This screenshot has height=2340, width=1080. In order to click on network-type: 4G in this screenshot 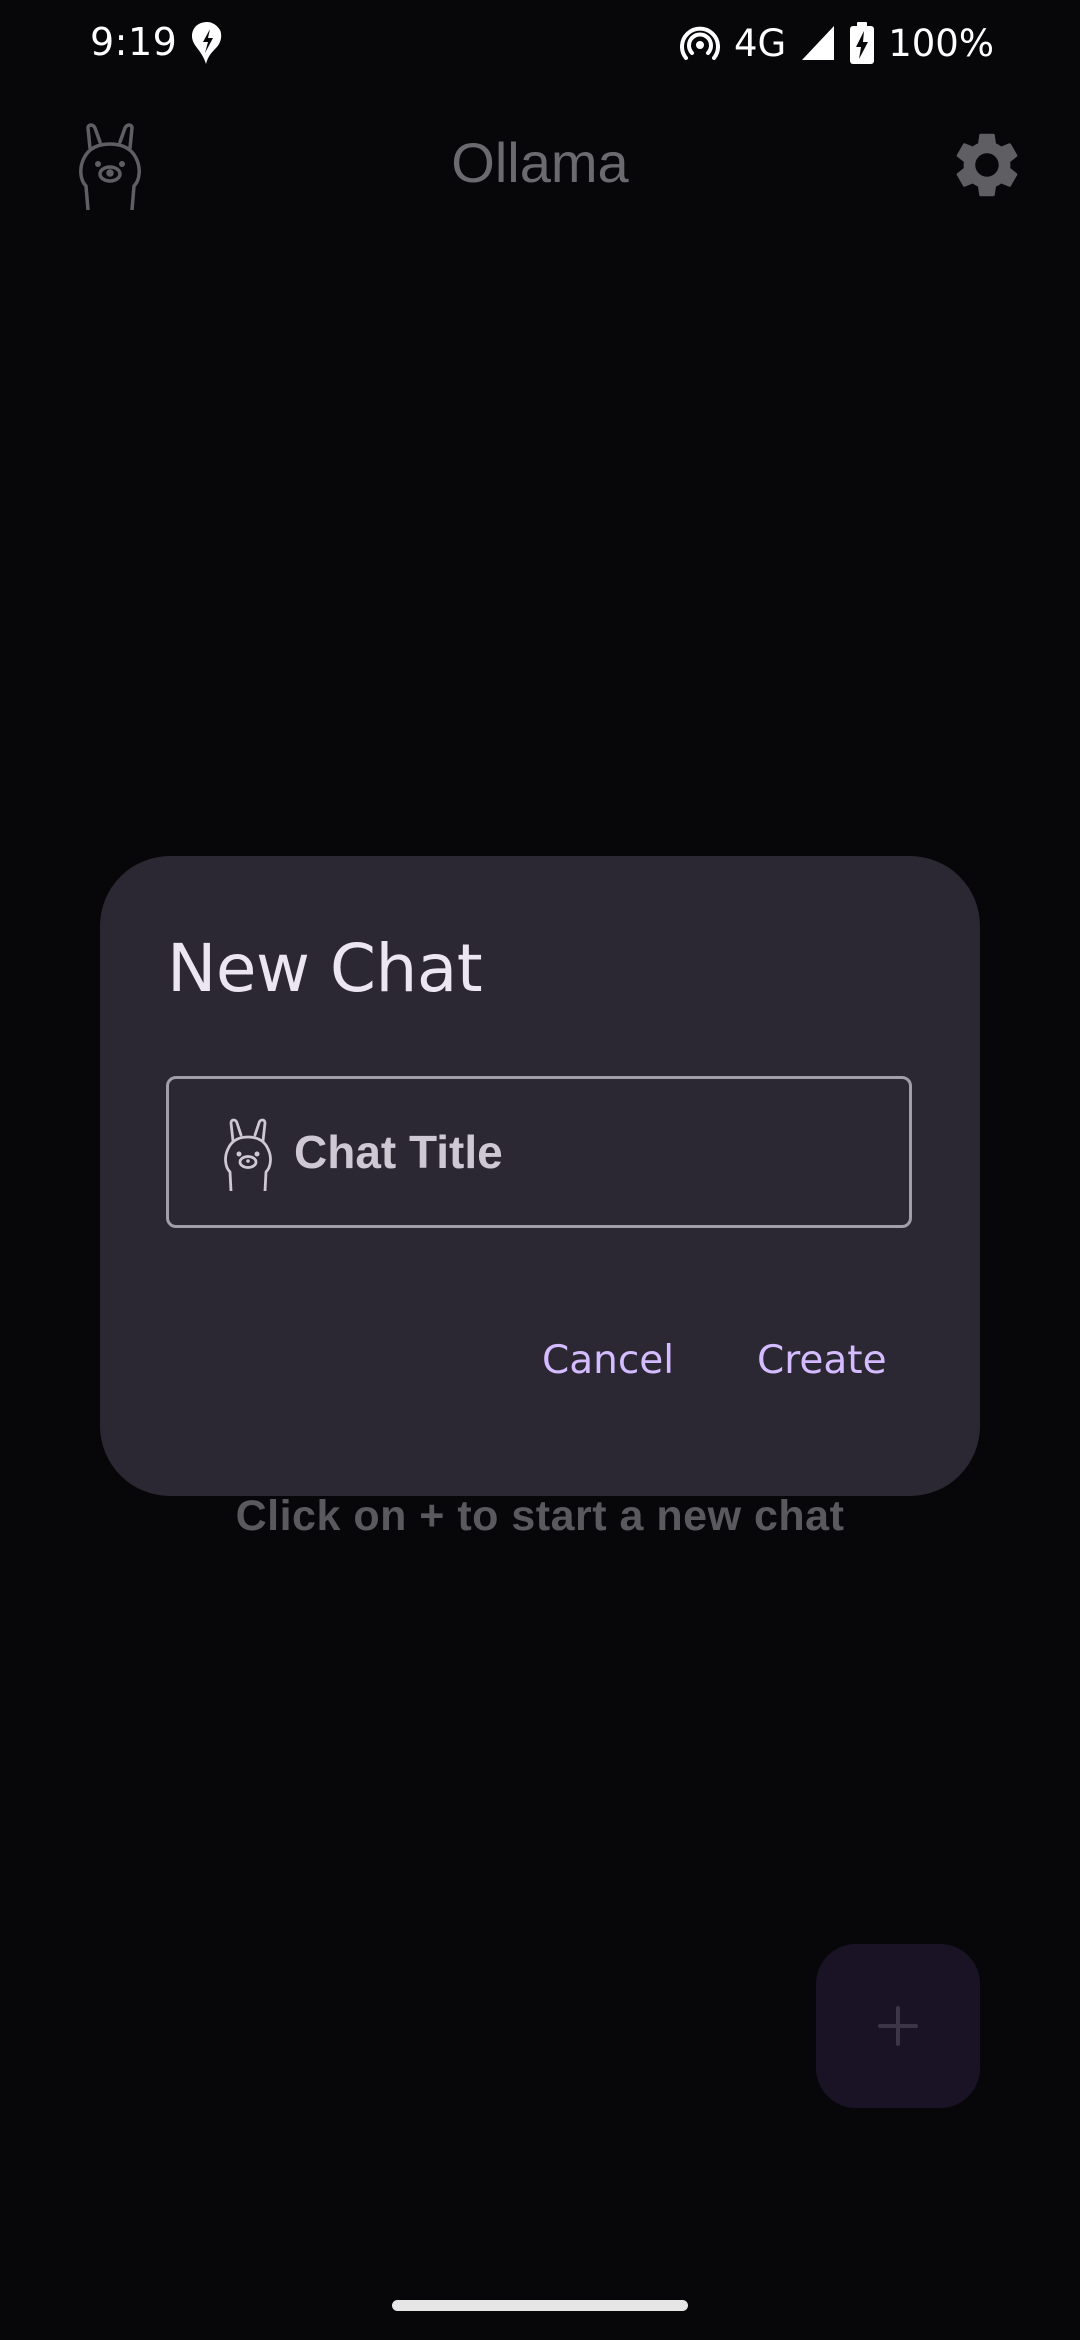, I will do `click(760, 43)`.